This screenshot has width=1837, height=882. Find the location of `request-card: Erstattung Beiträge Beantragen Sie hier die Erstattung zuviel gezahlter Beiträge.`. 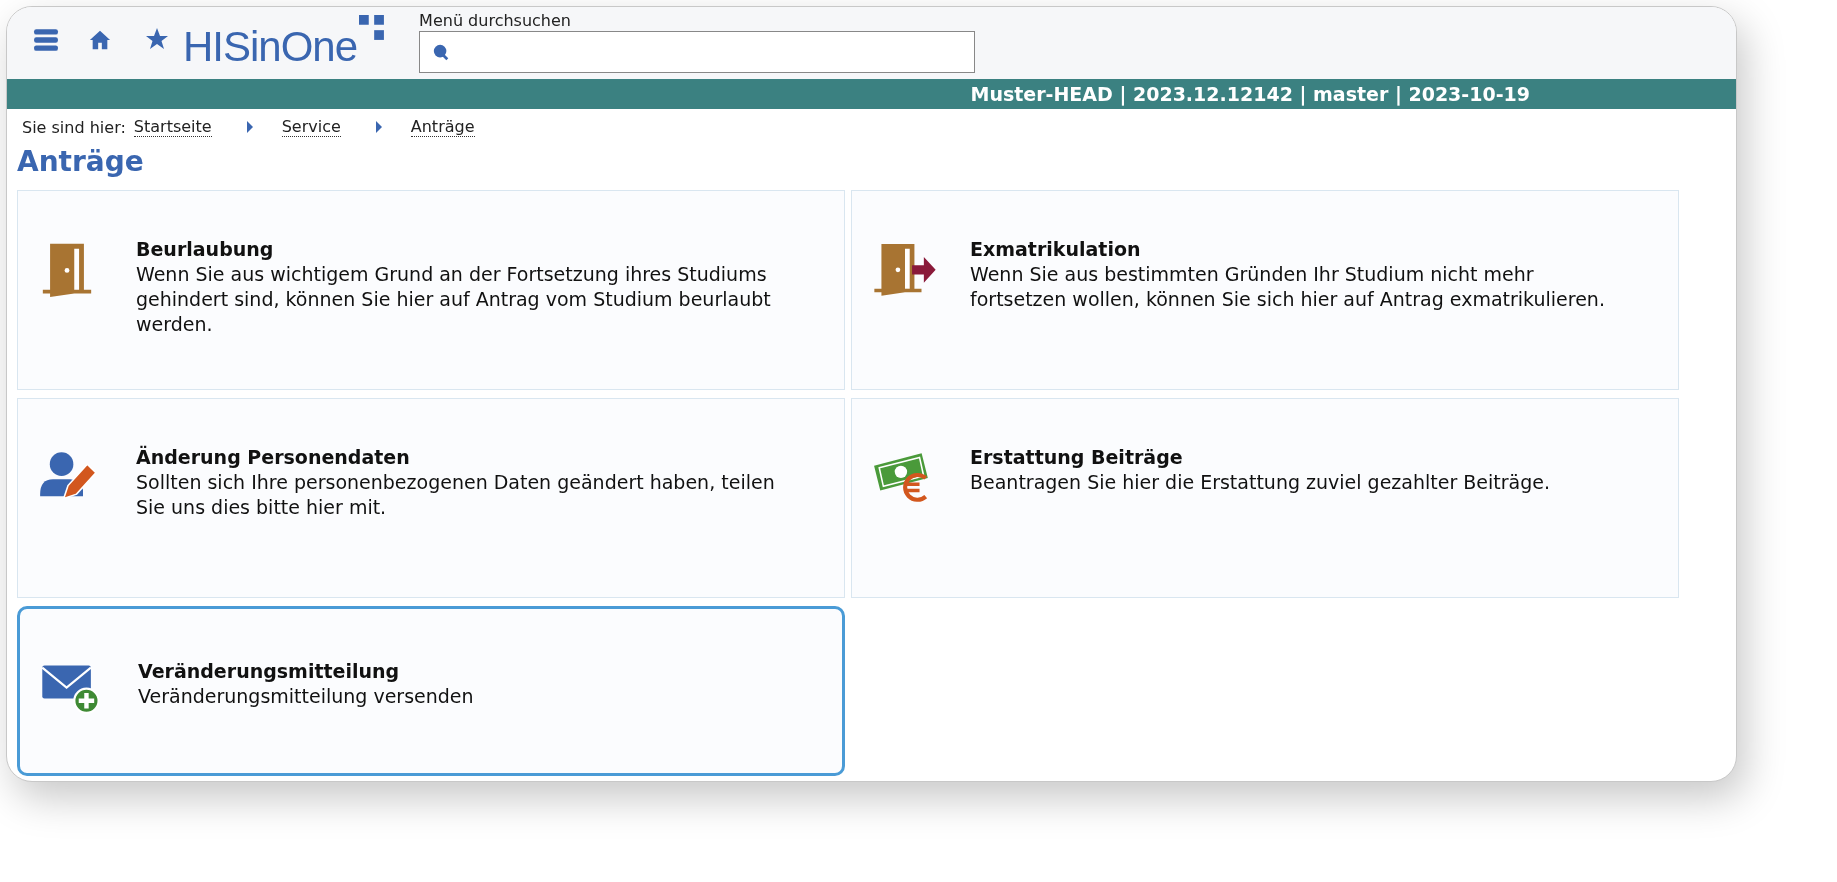

request-card: Erstattung Beiträge Beantragen Sie hier die Erstattung zuviel gezahlter Beiträge. is located at coordinates (1265, 498).